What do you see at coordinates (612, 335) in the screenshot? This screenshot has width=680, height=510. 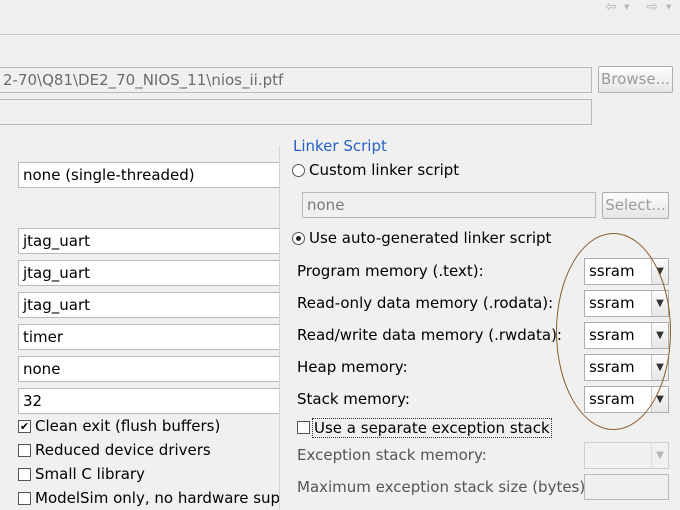 I see `rwdata-memory-value: ssram` at bounding box center [612, 335].